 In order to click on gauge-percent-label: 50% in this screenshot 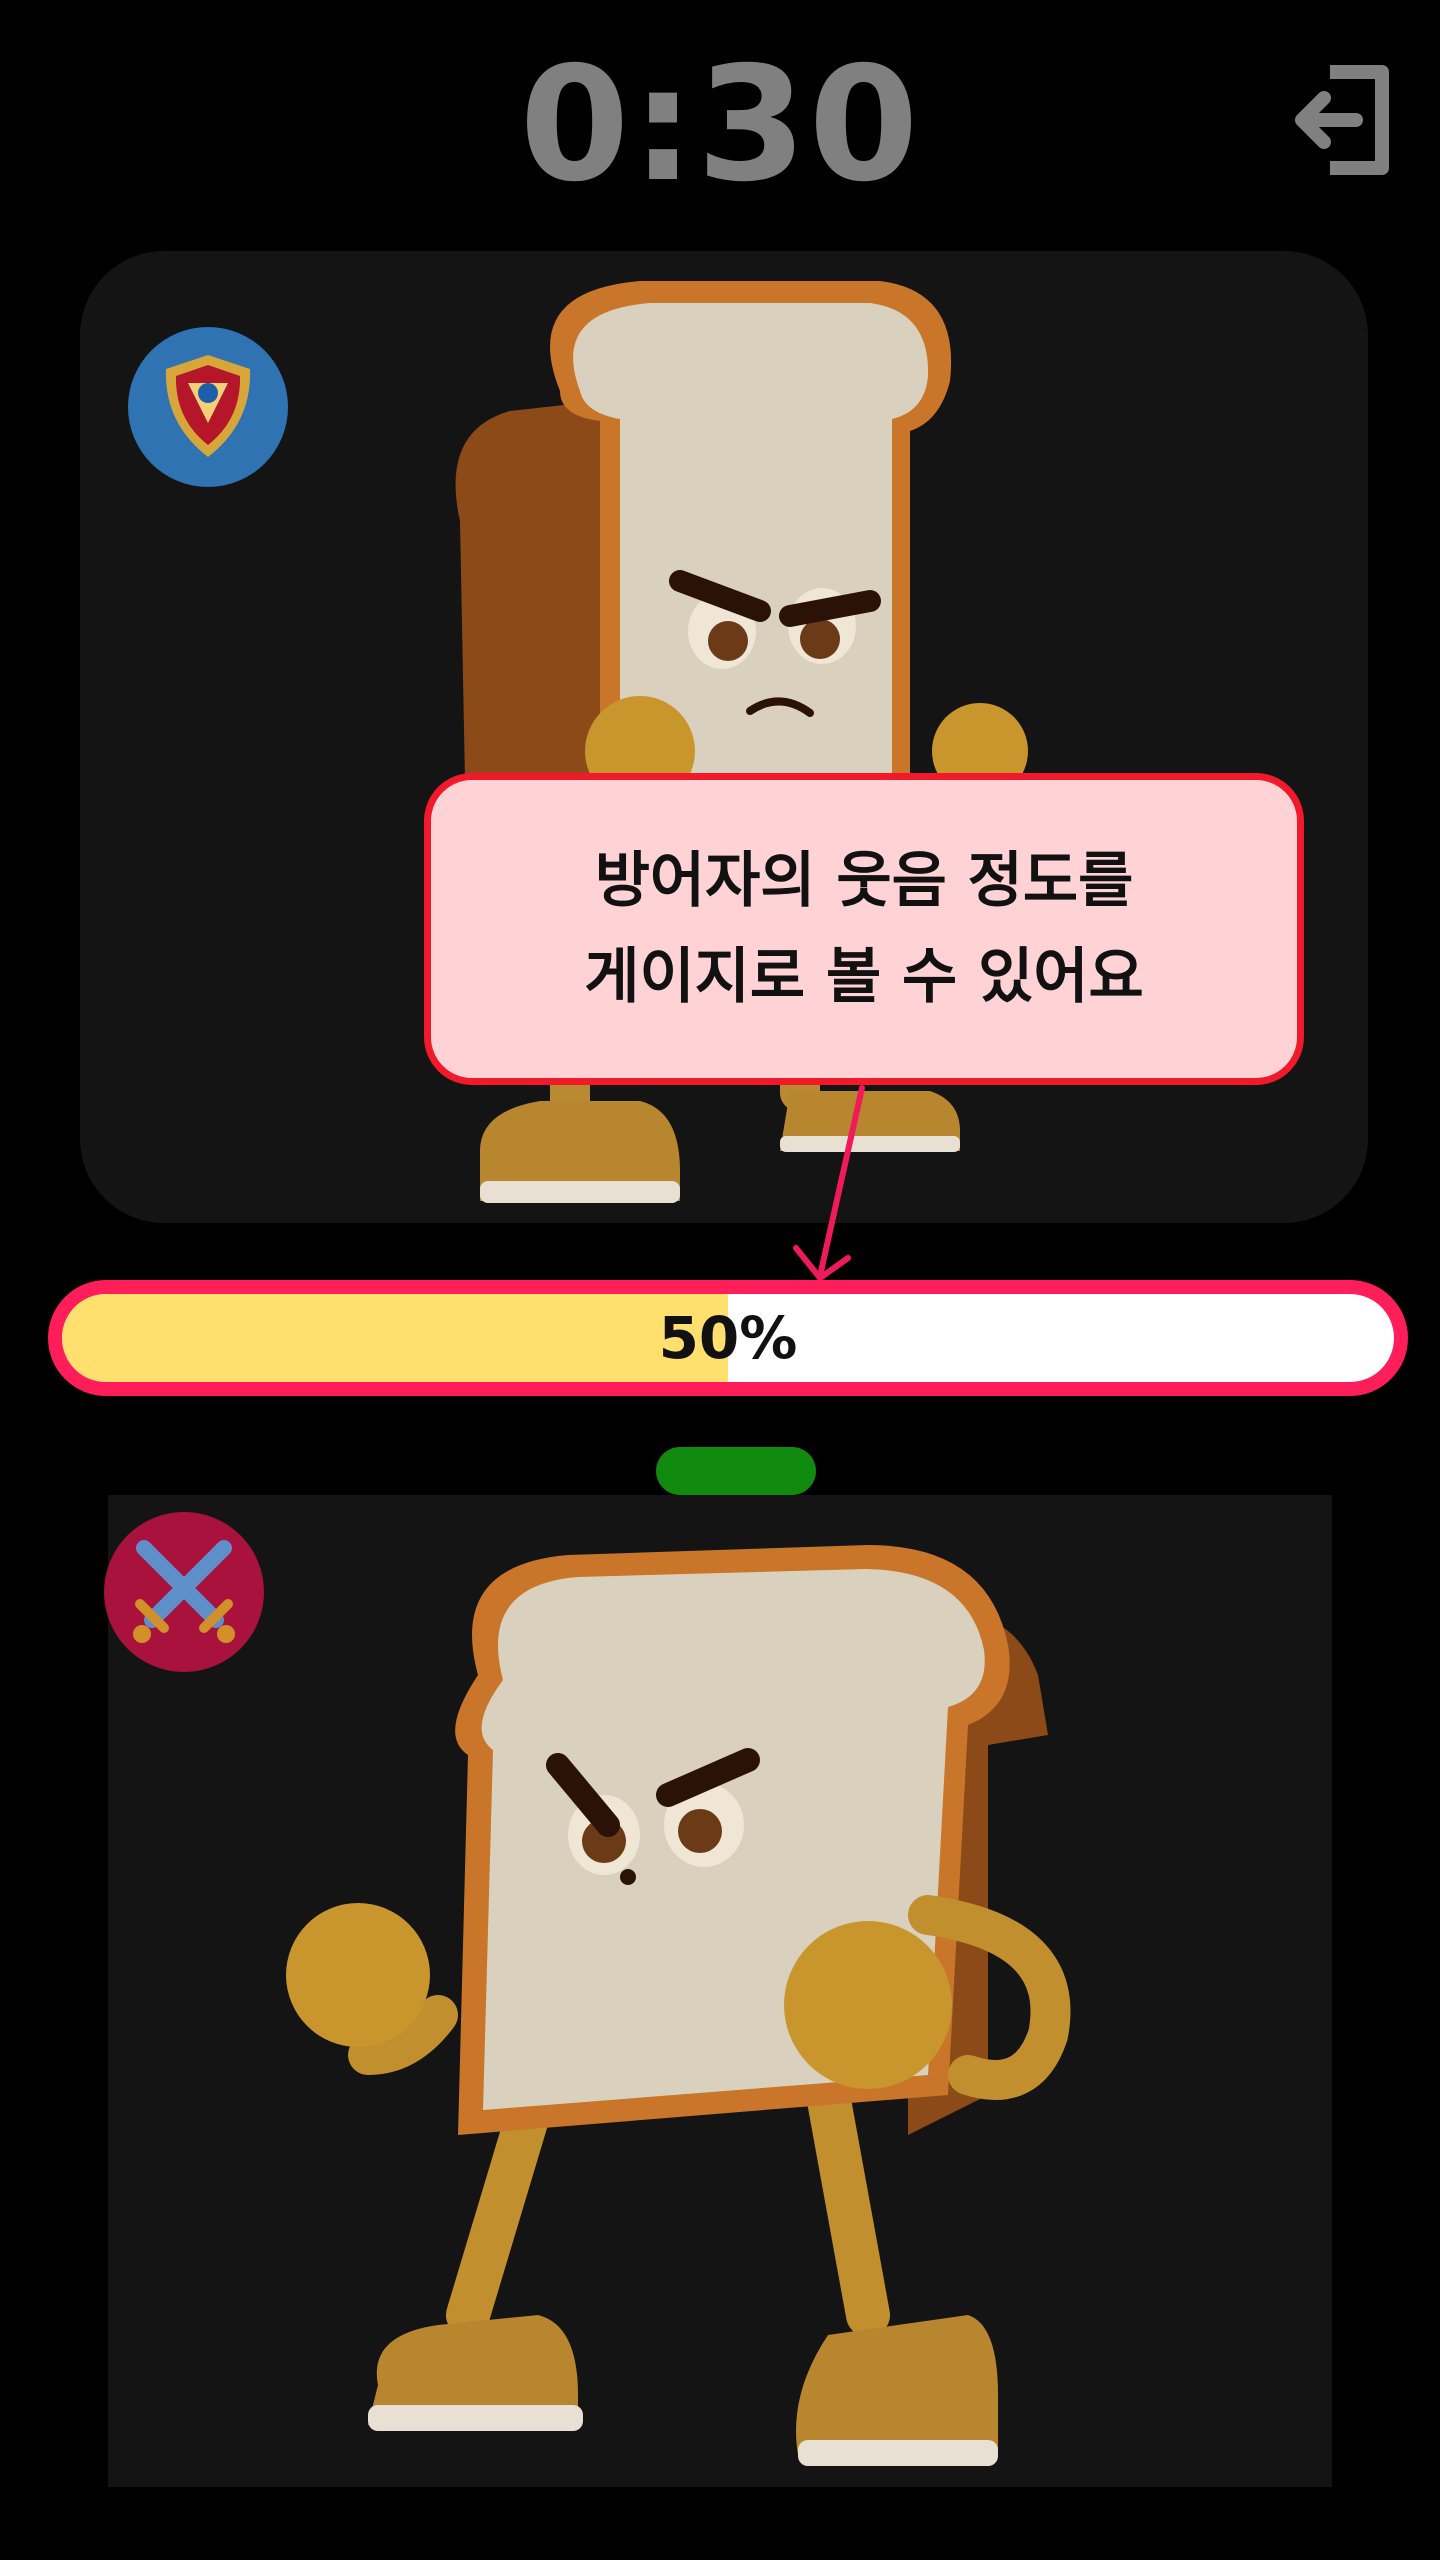, I will do `click(728, 1338)`.